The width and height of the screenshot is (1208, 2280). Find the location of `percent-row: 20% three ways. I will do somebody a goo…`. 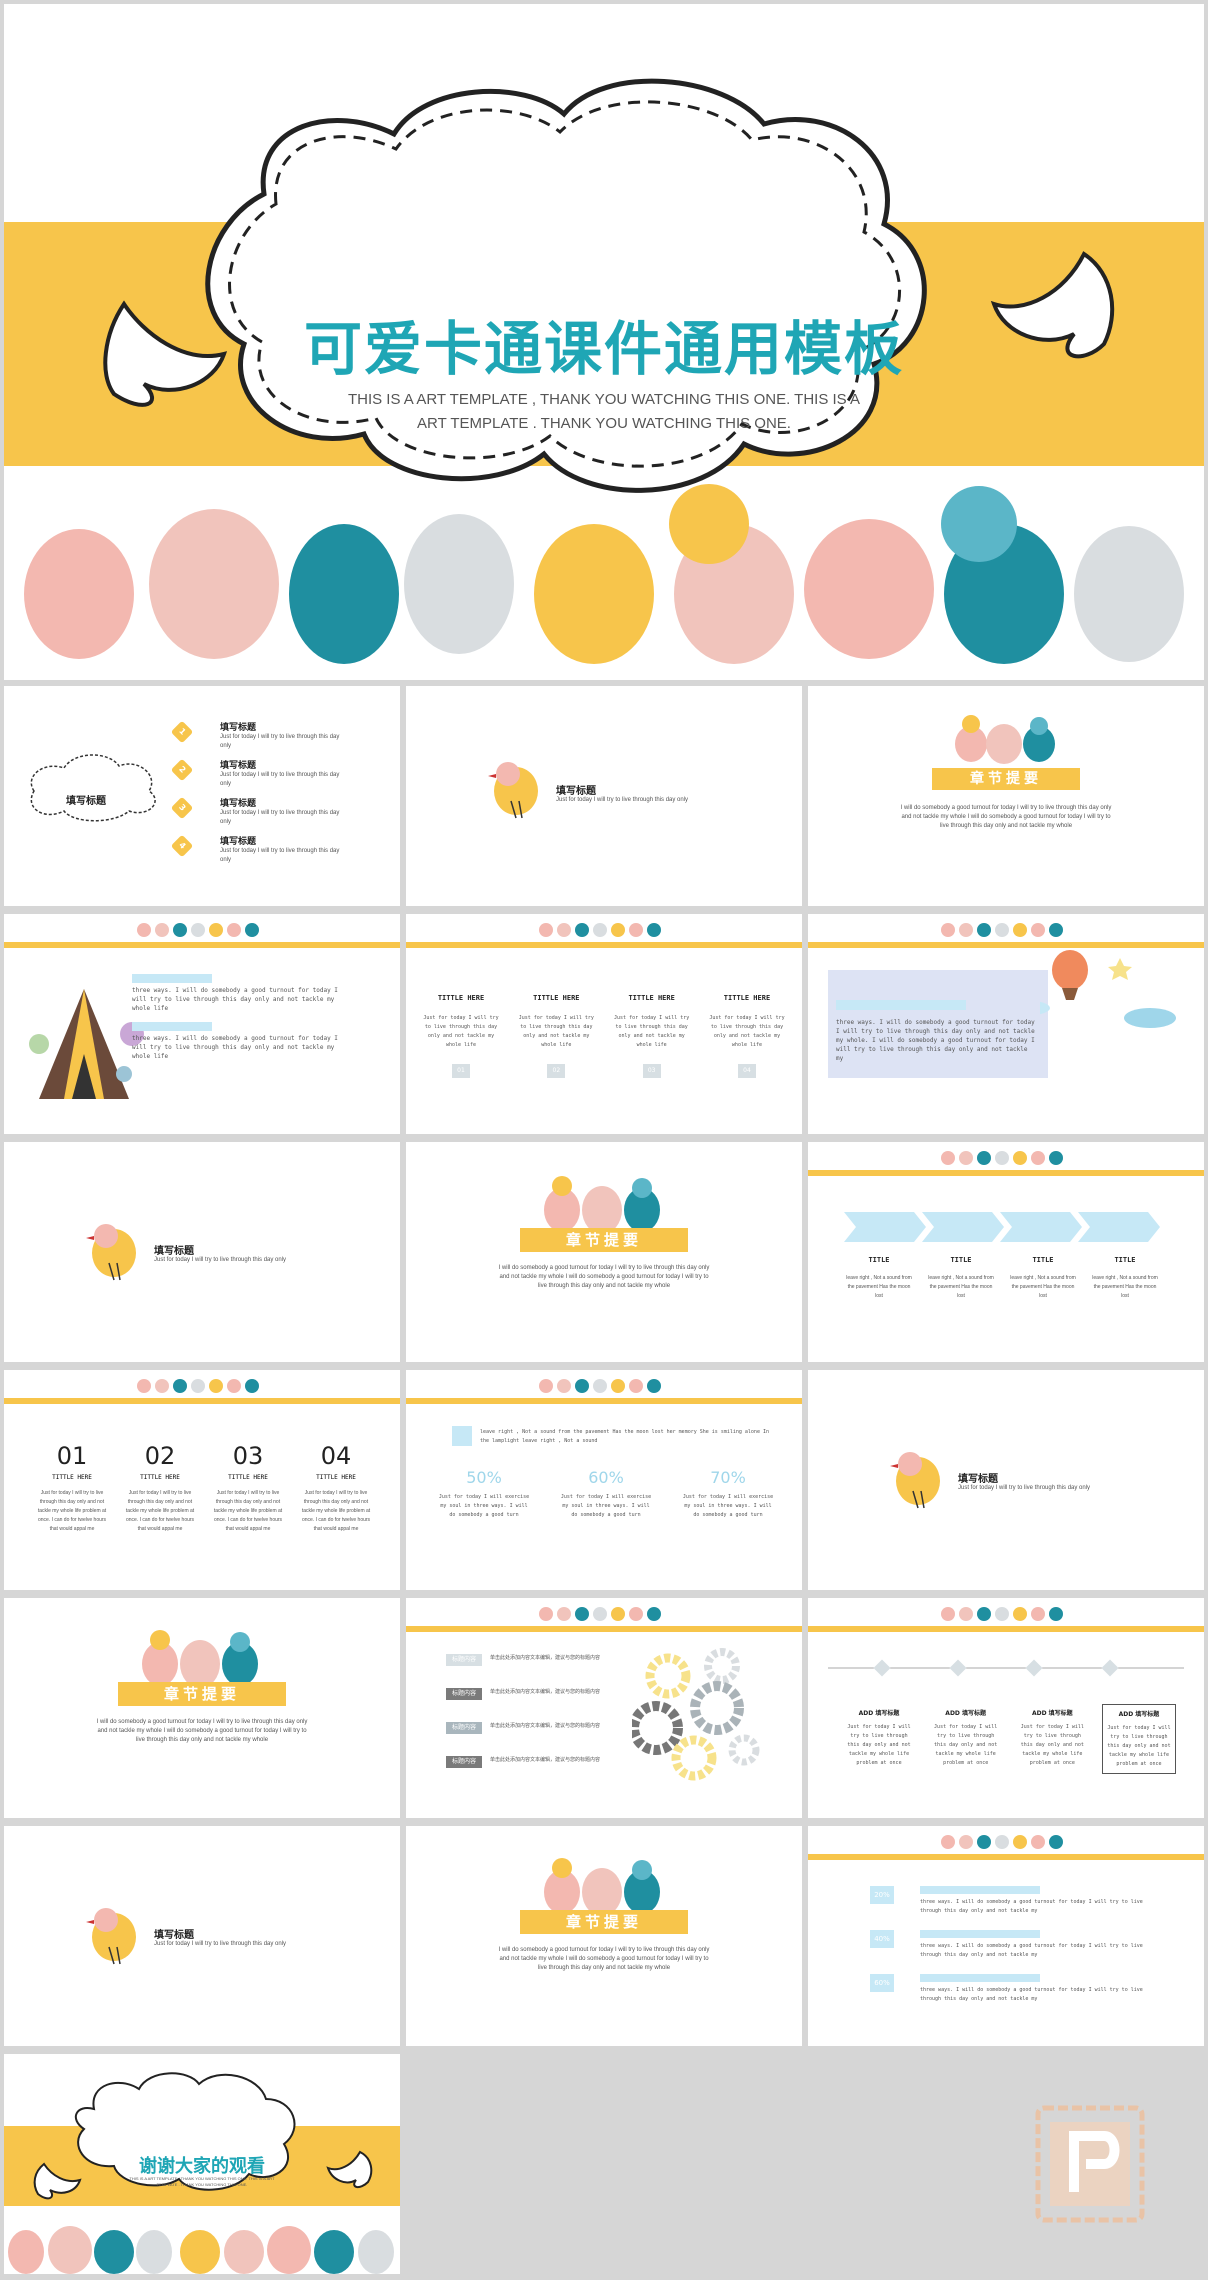

percent-row: 20% three ways. I will do somebody a goo… is located at coordinates (1020, 1908).